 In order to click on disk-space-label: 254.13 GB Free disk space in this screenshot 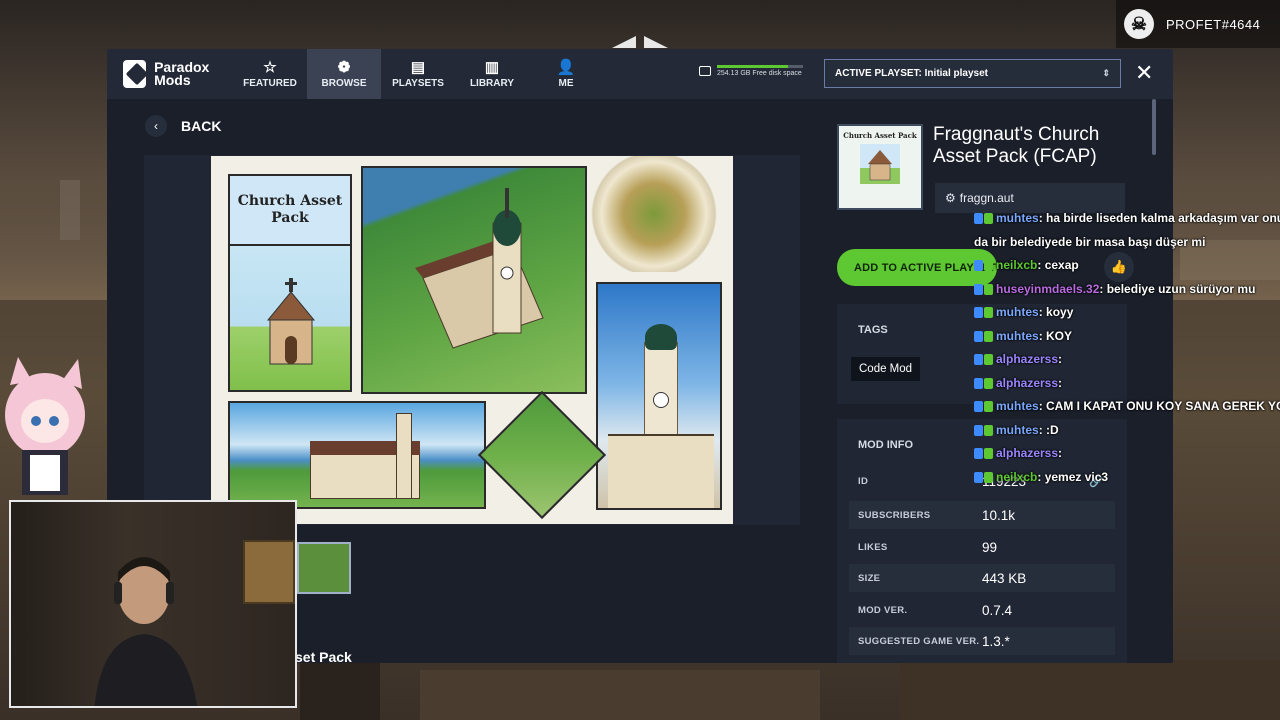, I will do `click(759, 73)`.